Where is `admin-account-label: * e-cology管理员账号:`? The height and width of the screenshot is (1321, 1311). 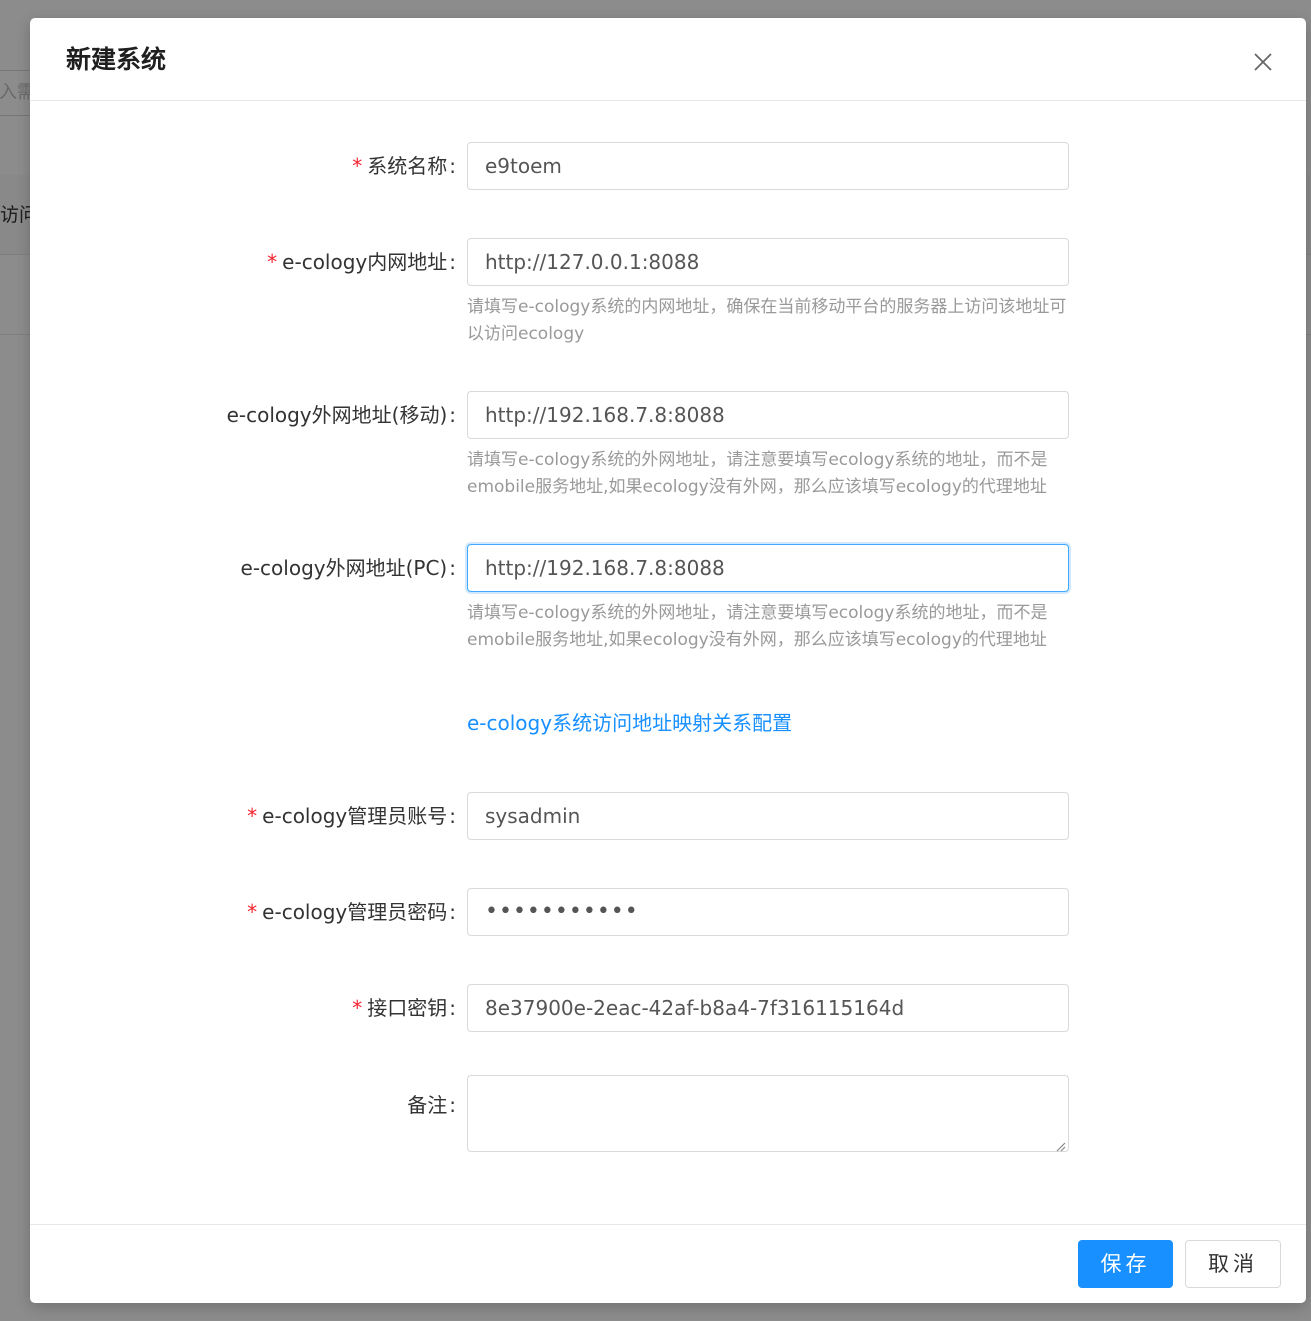
admin-account-label: * e-cology管理员账号: is located at coordinates (351, 816).